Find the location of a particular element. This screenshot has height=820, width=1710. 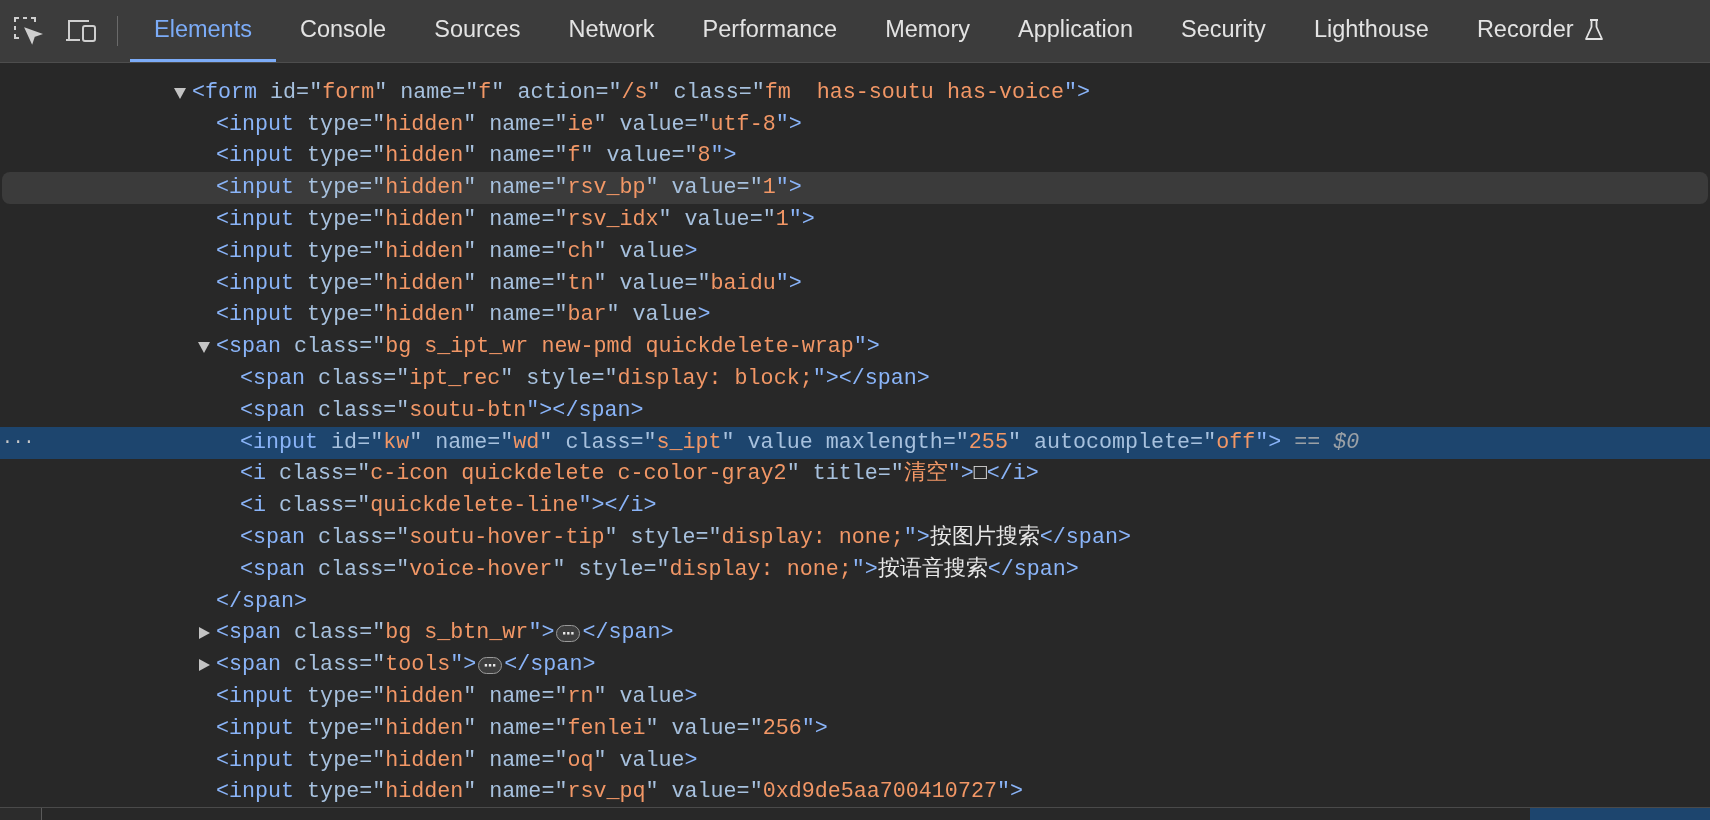

code-line: <input type="hidden" name="rsv_bp" value="1"> is located at coordinates (509, 188).